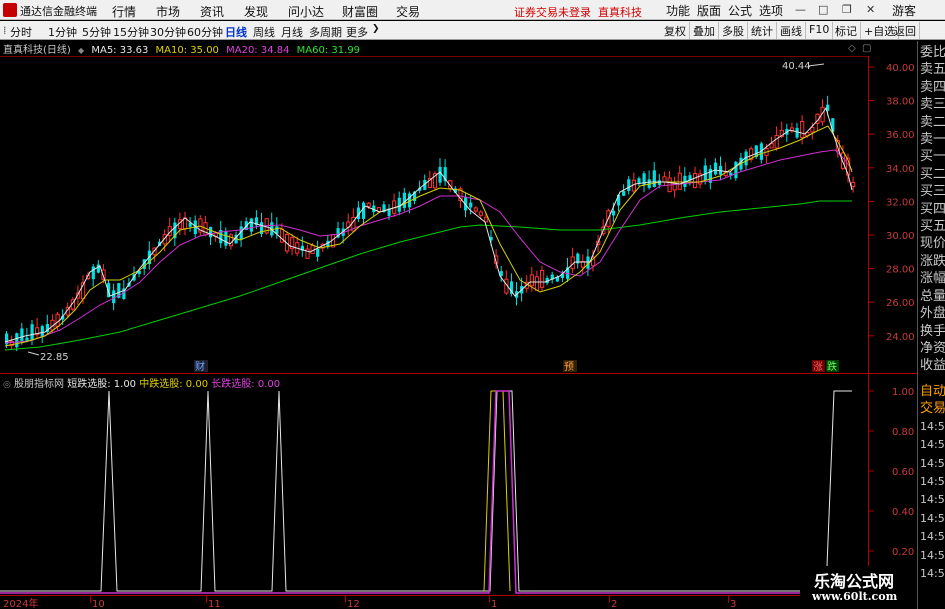 Image resolution: width=945 pixels, height=609 pixels. What do you see at coordinates (905, 30) in the screenshot?
I see `btn-back: 返回` at bounding box center [905, 30].